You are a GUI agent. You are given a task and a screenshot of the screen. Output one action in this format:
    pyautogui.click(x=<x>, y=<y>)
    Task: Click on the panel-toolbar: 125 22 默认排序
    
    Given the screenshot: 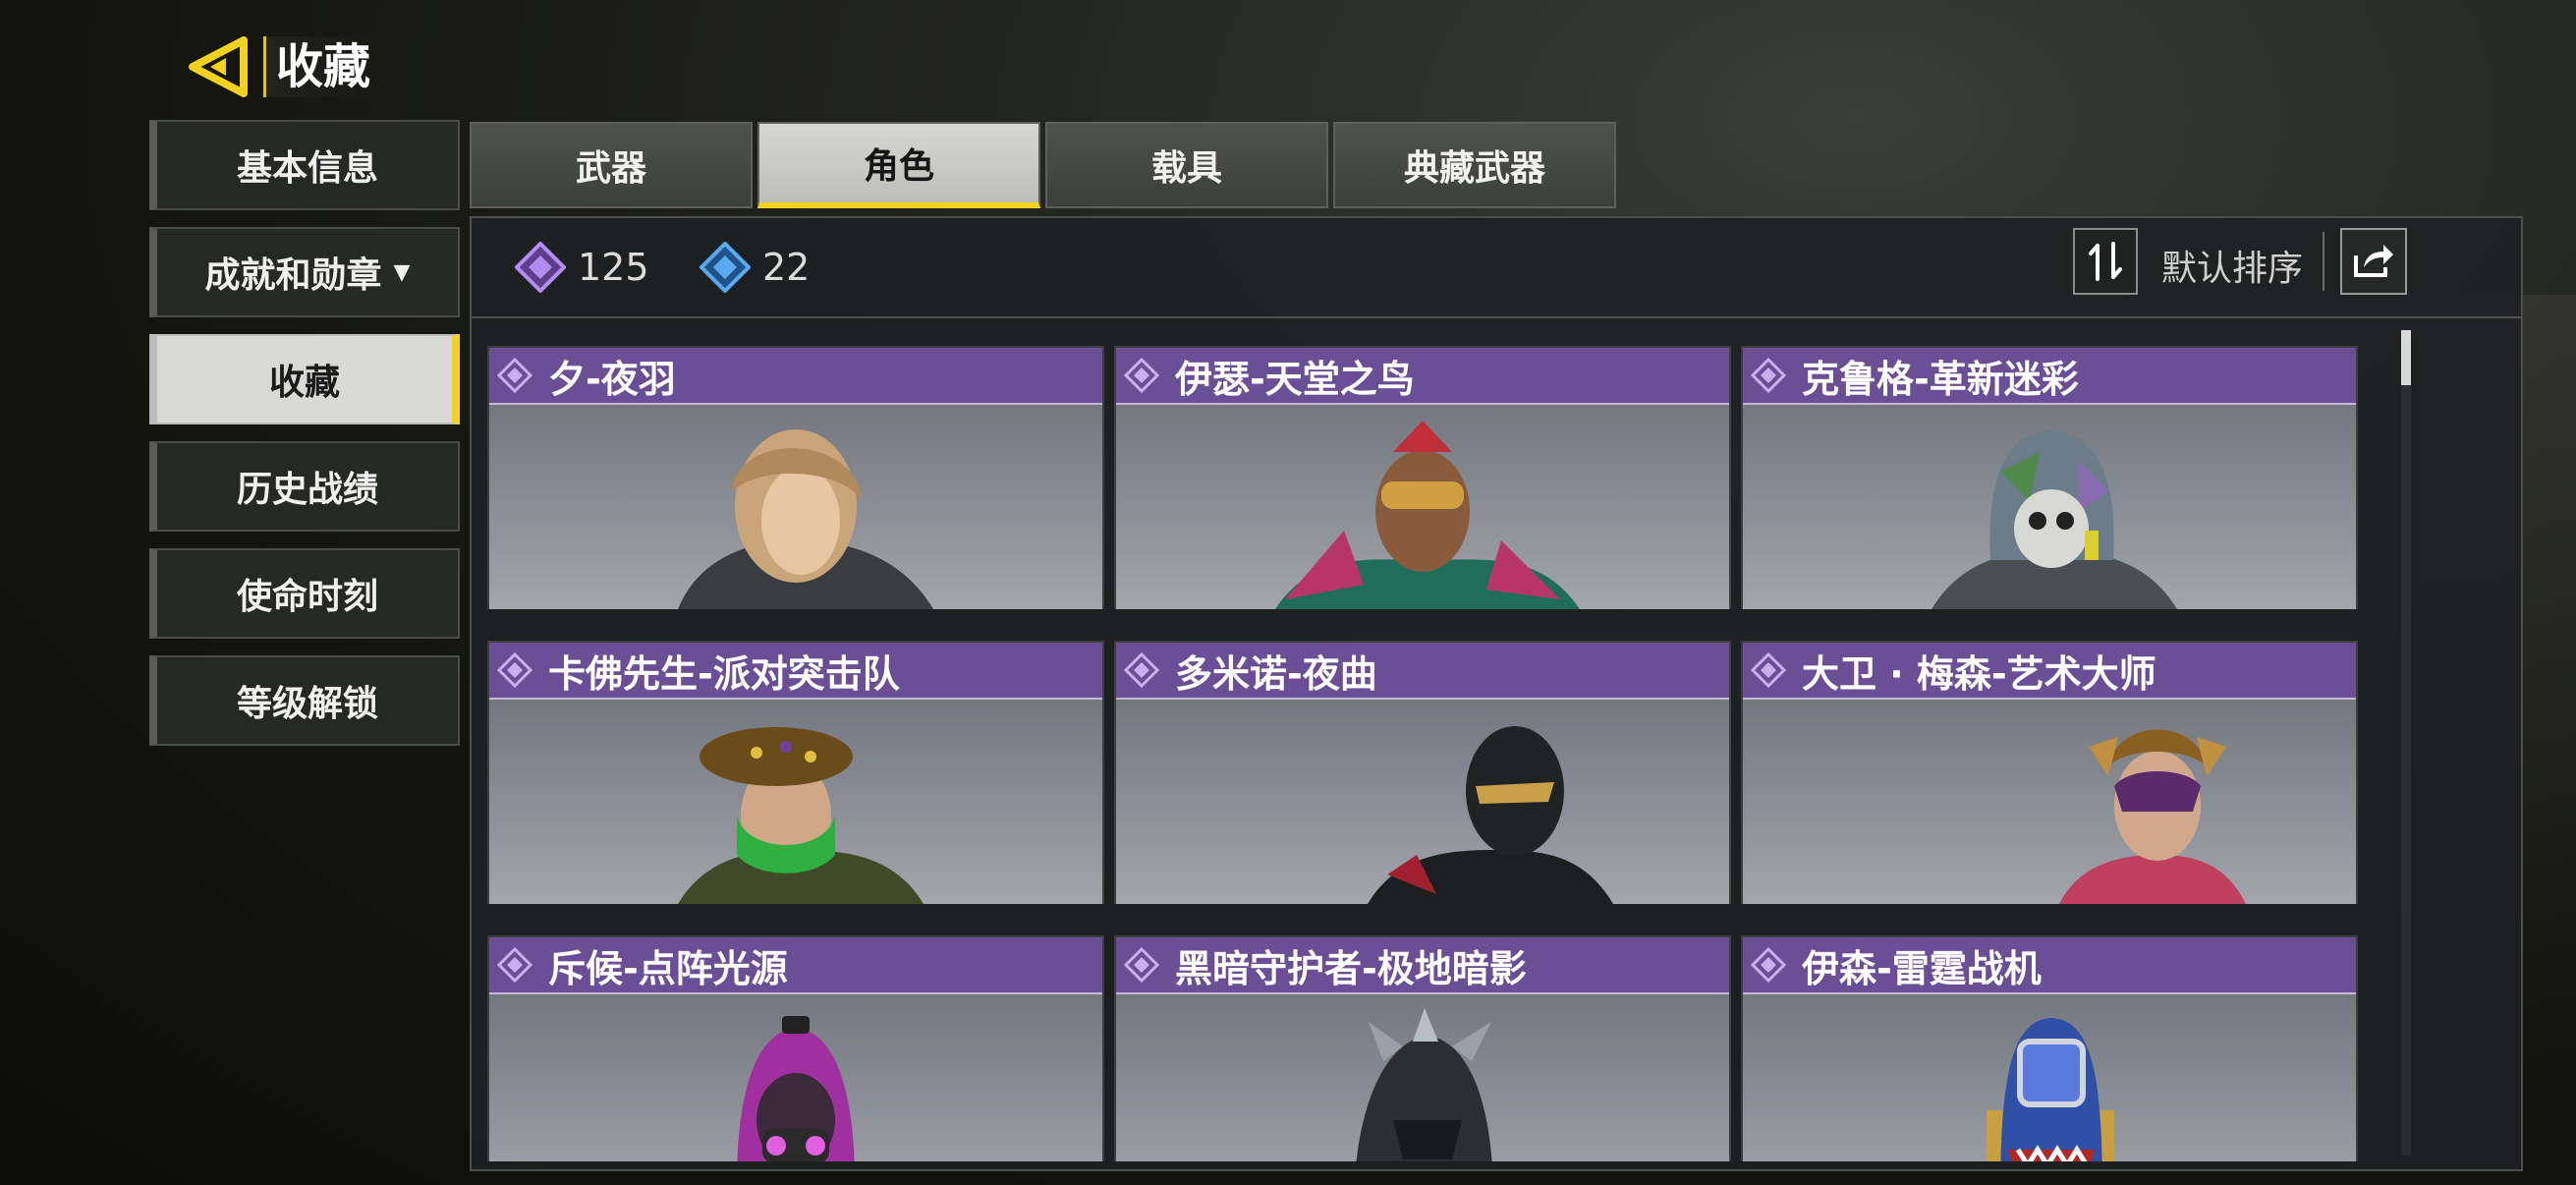 What is the action you would take?
    pyautogui.click(x=1496, y=268)
    